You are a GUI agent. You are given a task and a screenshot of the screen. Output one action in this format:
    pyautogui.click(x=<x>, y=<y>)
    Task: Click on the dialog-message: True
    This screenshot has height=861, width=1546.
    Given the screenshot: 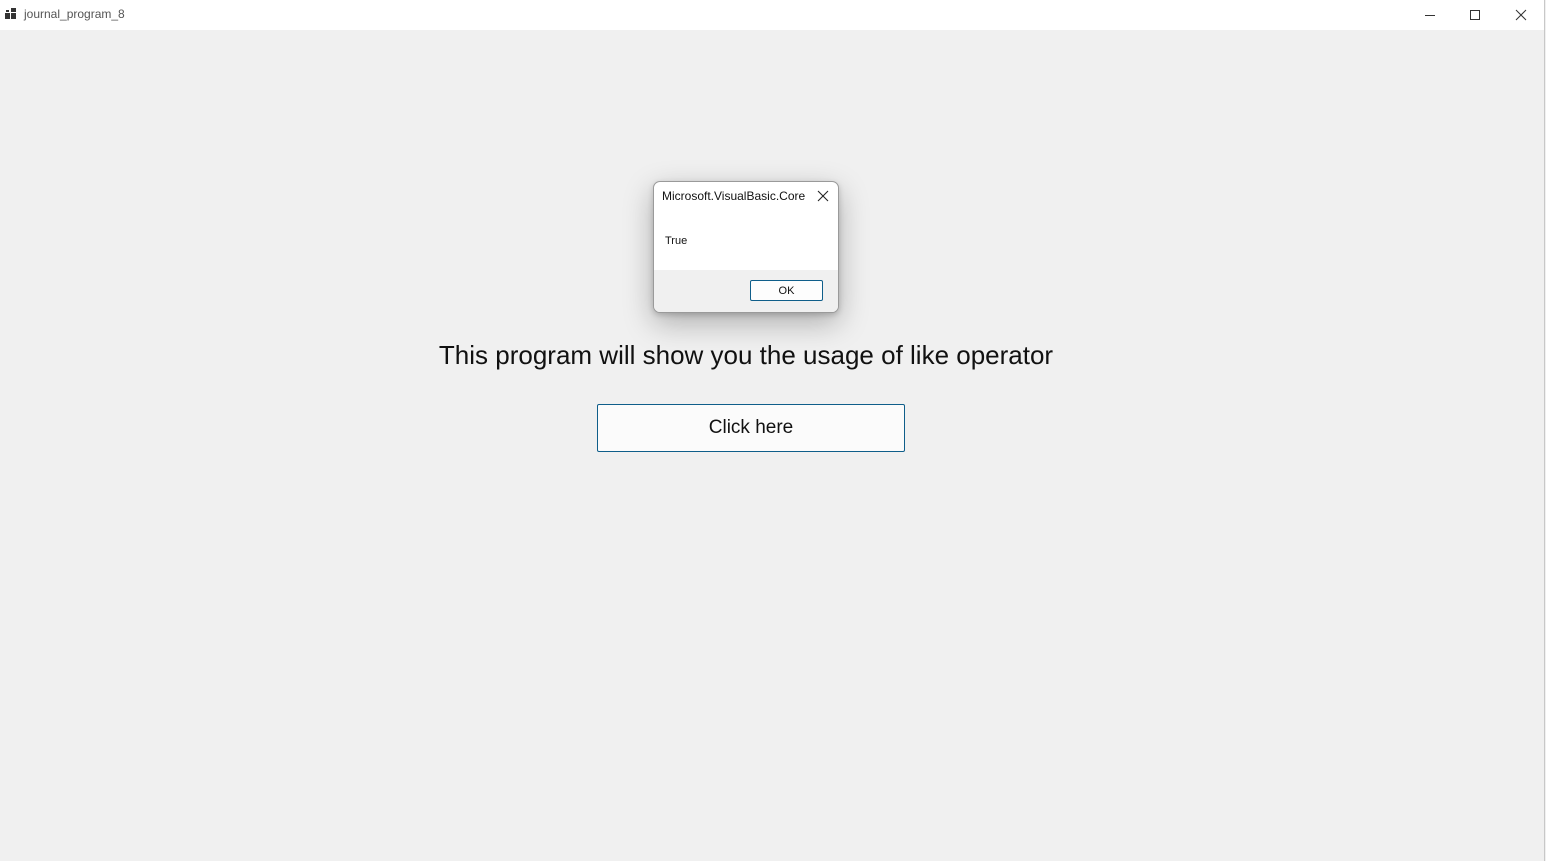 What is the action you would take?
    pyautogui.click(x=676, y=241)
    